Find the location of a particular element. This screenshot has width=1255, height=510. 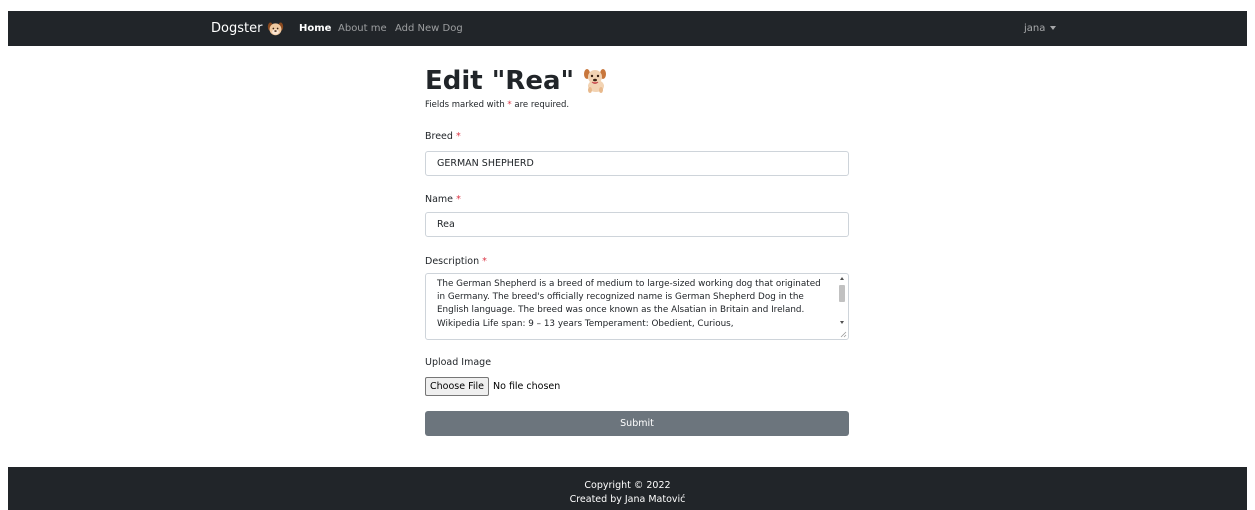

required-fields-hint: Fields marked with * are required. is located at coordinates (497, 105).